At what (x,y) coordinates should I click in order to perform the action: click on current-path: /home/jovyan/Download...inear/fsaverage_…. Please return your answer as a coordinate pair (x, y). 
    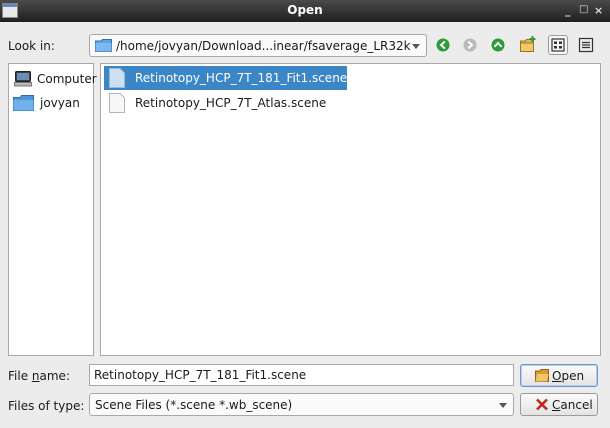
    Looking at the image, I should click on (263, 46).